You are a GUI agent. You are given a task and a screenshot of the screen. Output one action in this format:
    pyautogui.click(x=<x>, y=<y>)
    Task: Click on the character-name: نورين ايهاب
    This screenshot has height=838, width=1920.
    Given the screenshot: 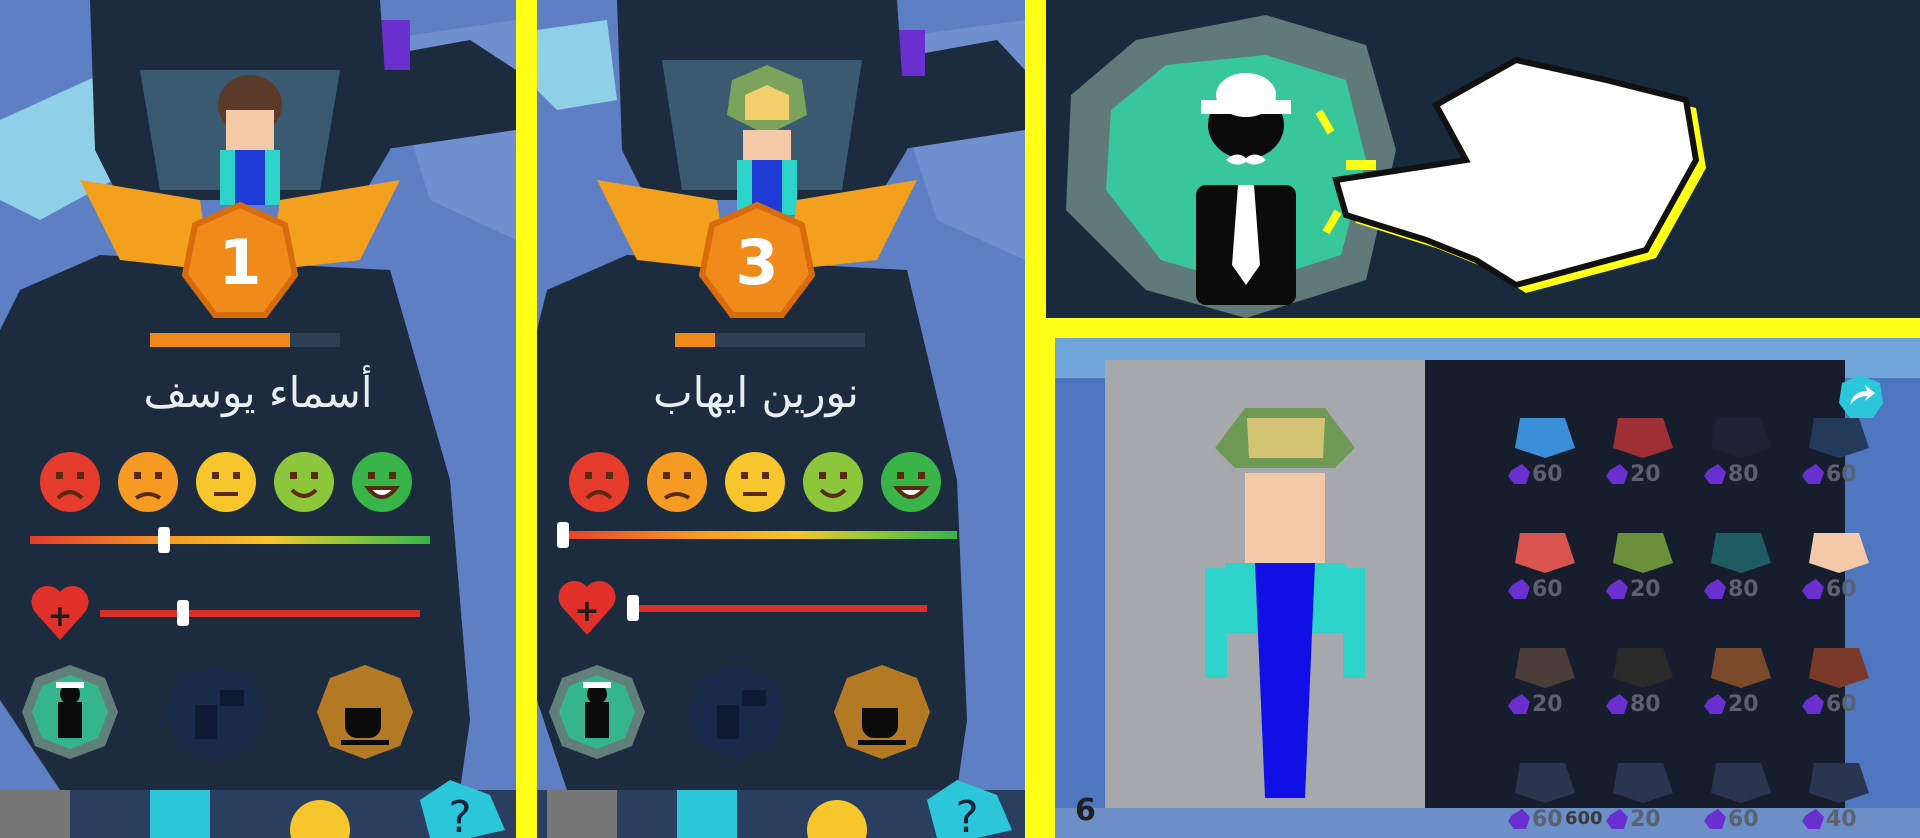 What is the action you would take?
    pyautogui.click(x=756, y=392)
    